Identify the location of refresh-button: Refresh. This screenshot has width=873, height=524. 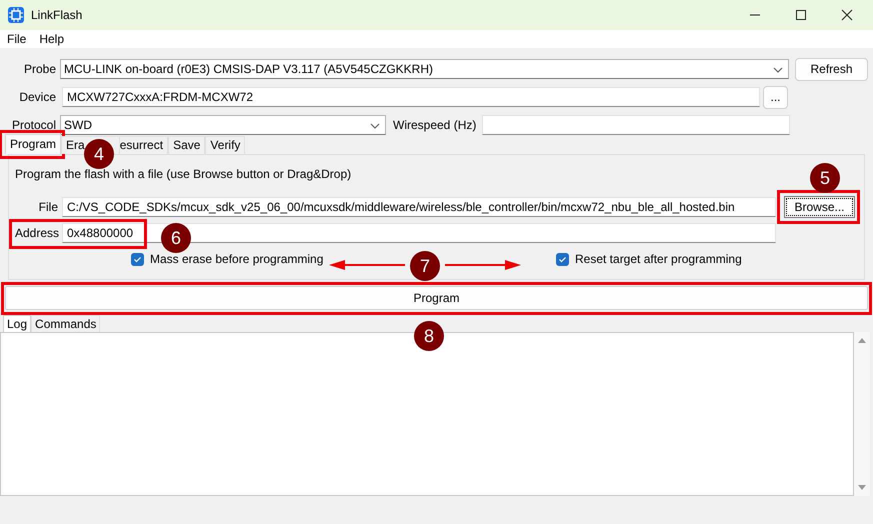
(831, 69).